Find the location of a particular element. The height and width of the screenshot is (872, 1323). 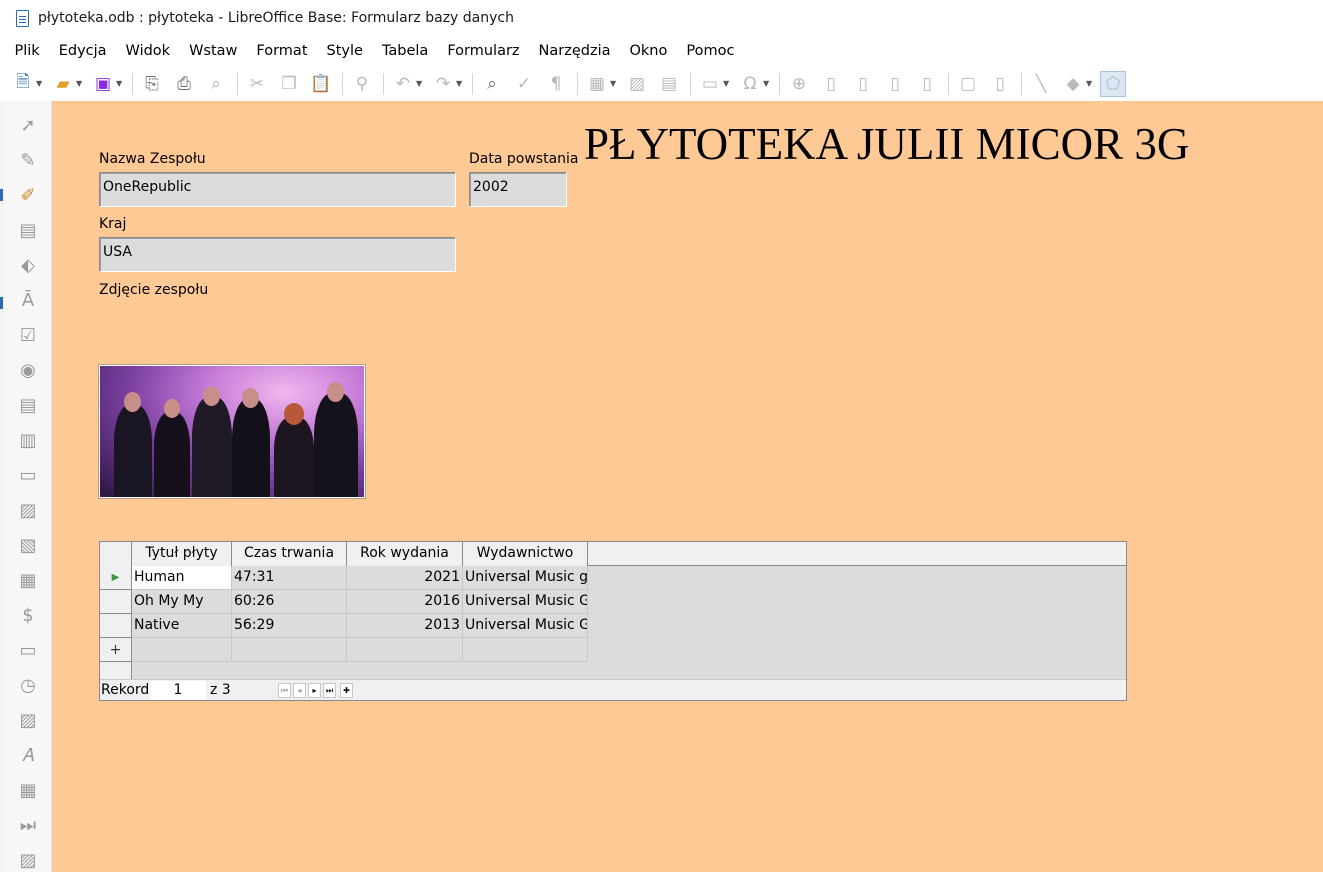

menu-style: Style is located at coordinates (344, 51).